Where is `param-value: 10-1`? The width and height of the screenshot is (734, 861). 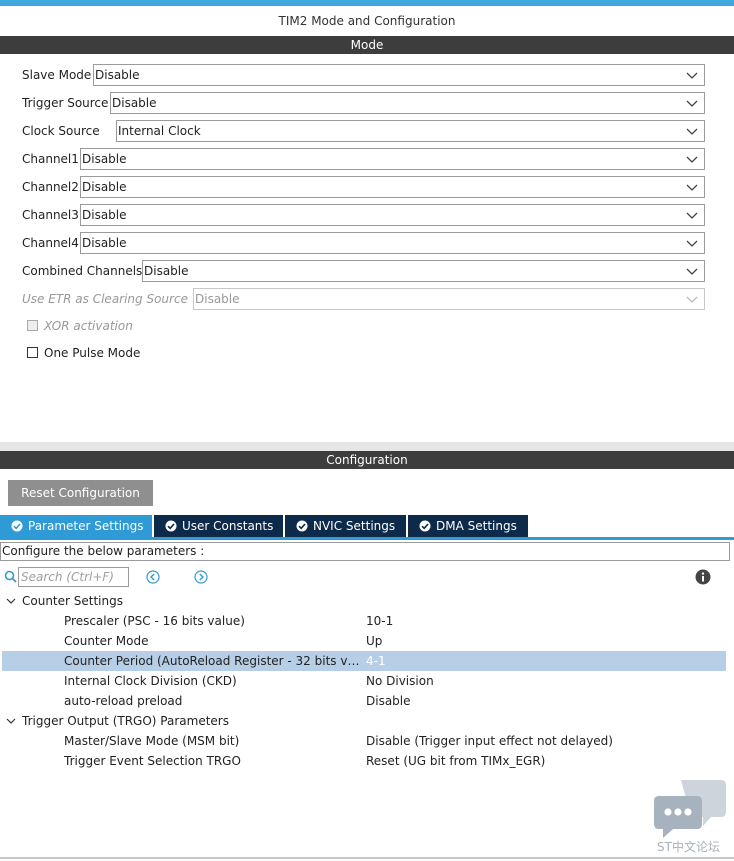 param-value: 10-1 is located at coordinates (379, 621).